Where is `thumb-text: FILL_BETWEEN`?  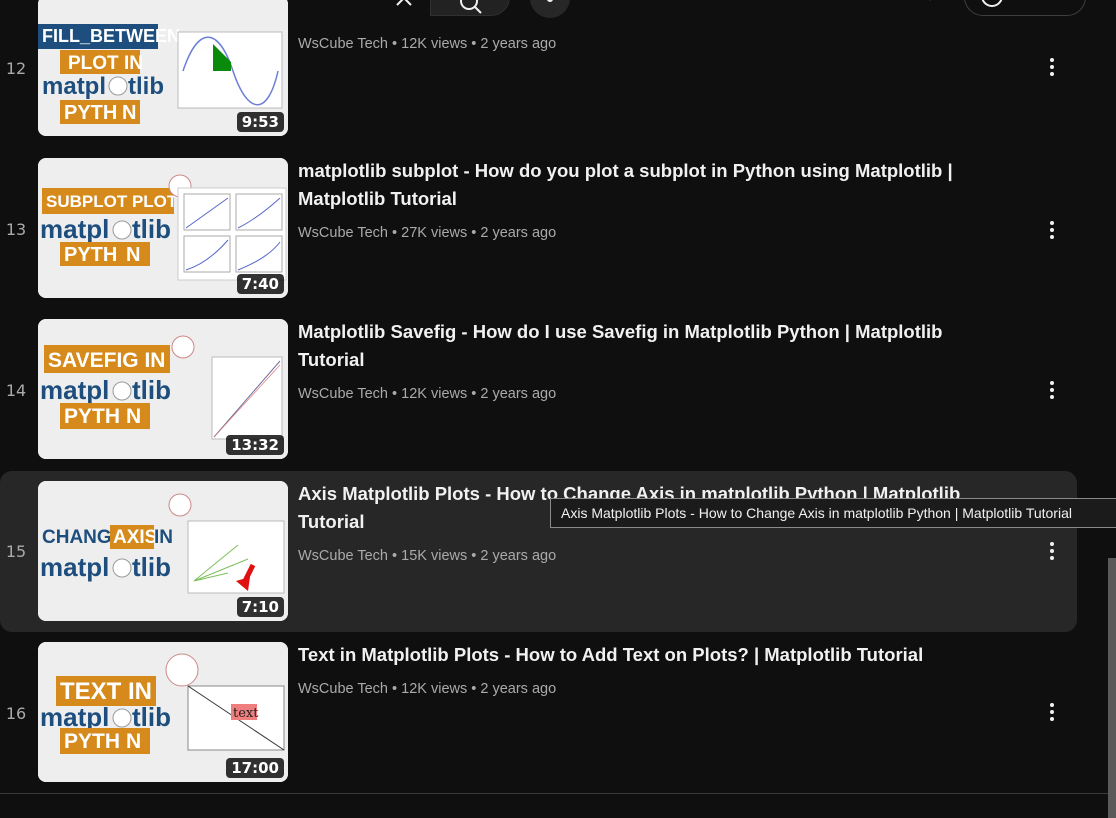 thumb-text: FILL_BETWEEN is located at coordinates (111, 36).